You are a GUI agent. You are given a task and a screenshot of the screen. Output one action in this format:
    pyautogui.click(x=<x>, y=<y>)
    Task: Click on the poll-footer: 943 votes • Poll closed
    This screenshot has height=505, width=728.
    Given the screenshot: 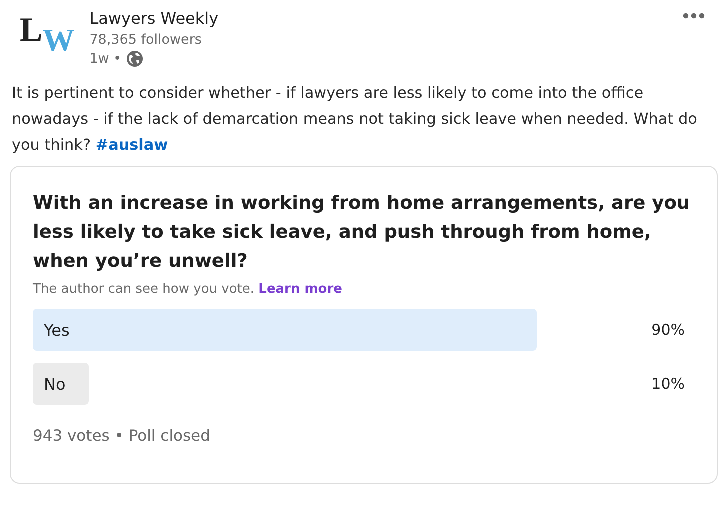 What is the action you would take?
    pyautogui.click(x=364, y=436)
    